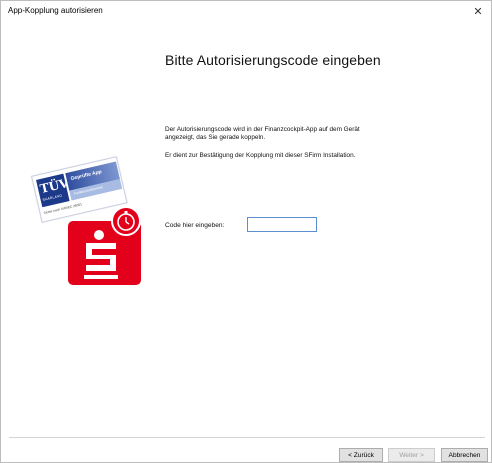  What do you see at coordinates (273, 60) in the screenshot?
I see `page-title: Bitte Autorisierungscode eingeben` at bounding box center [273, 60].